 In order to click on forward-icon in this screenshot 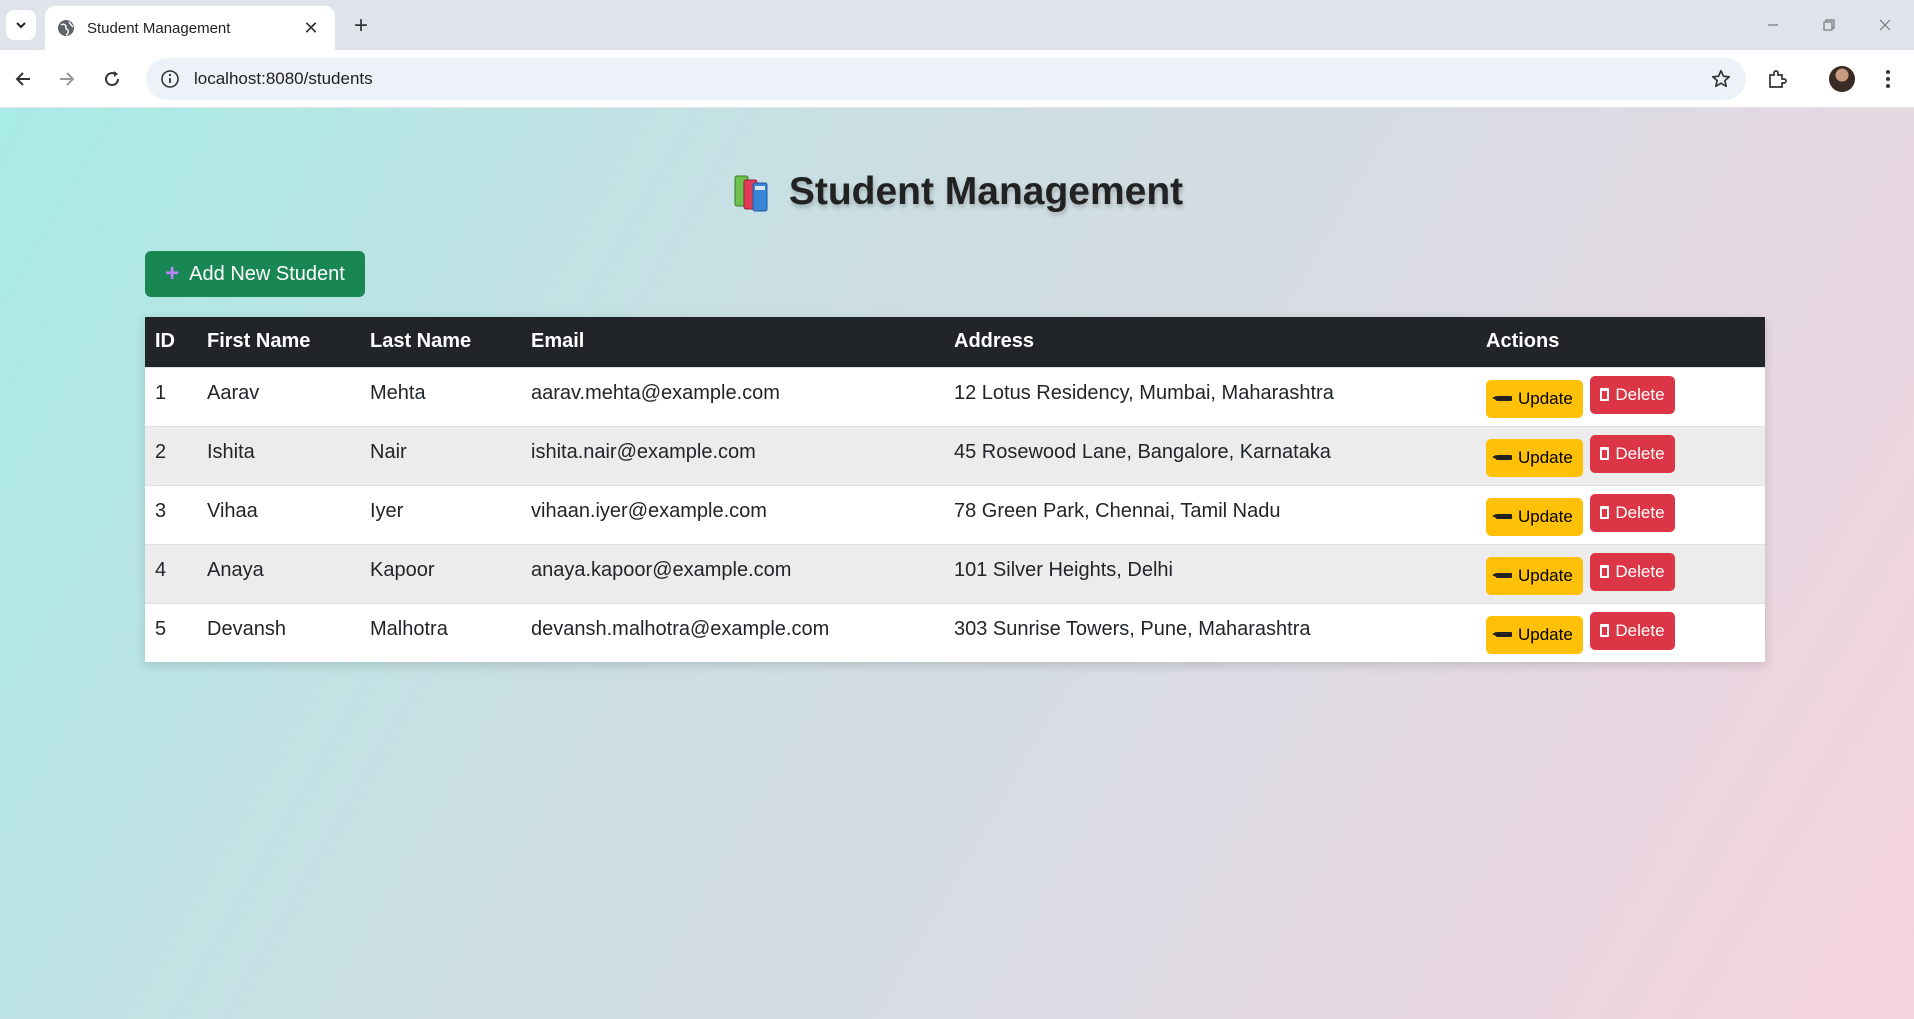, I will do `click(67, 79)`.